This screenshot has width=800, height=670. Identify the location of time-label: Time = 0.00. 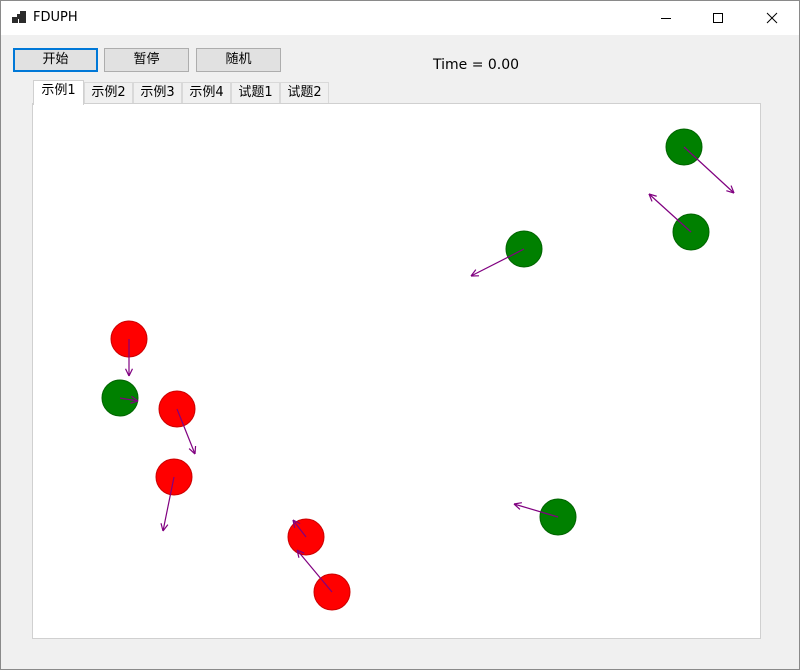
(476, 65).